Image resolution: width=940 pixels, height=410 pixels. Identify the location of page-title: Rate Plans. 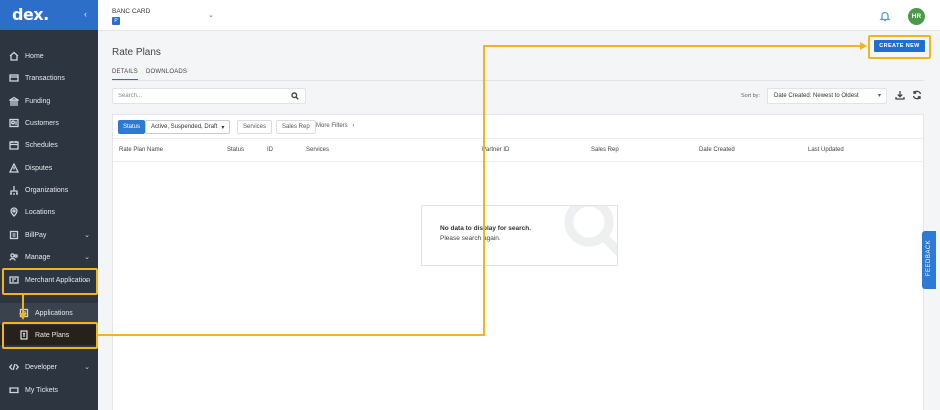
(136, 52).